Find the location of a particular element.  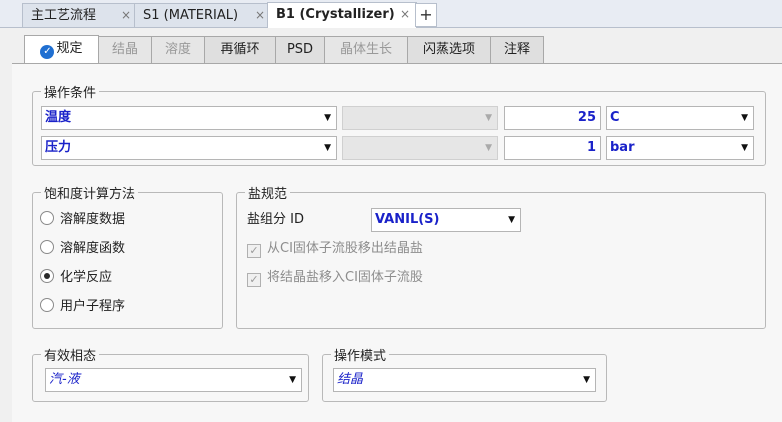

tab-label: 溶度 is located at coordinates (177, 49).